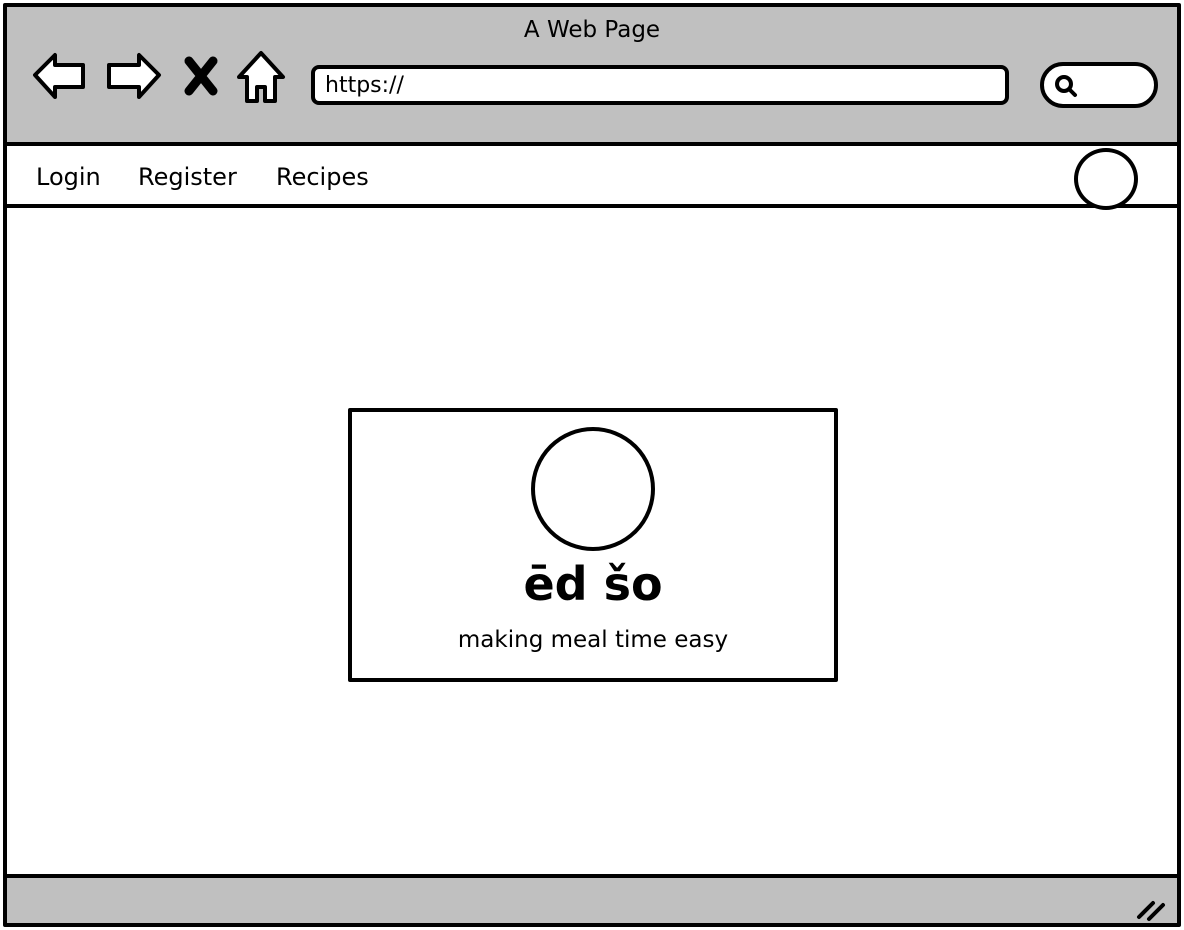 This screenshot has width=1184, height=930. I want to click on stop-button, so click(201, 76).